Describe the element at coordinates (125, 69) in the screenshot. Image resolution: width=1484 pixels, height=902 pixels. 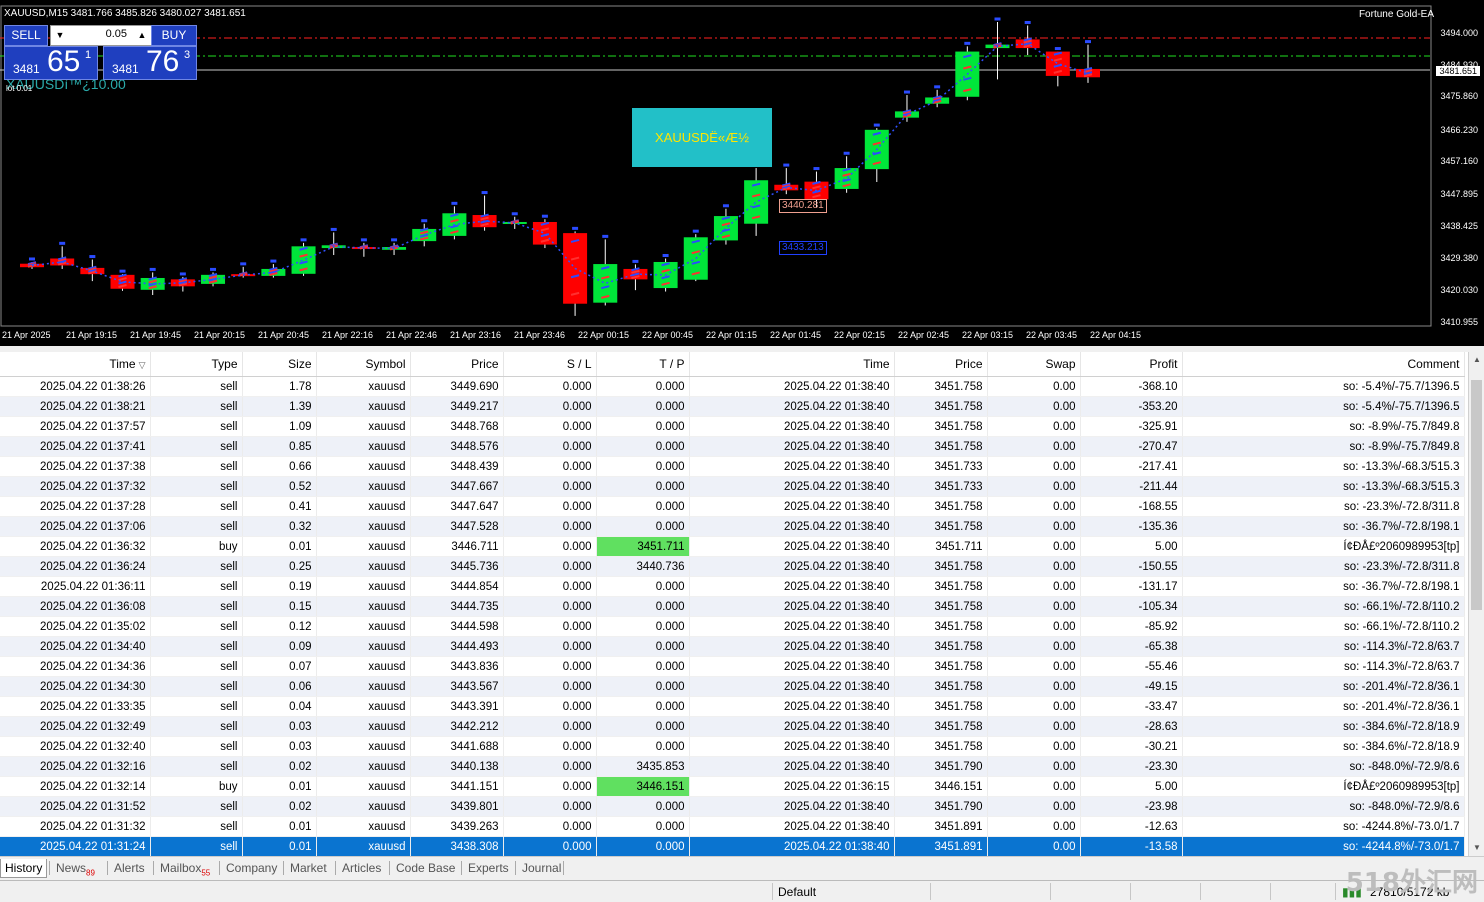
I see `ask-price-prefix: 3481` at that location.